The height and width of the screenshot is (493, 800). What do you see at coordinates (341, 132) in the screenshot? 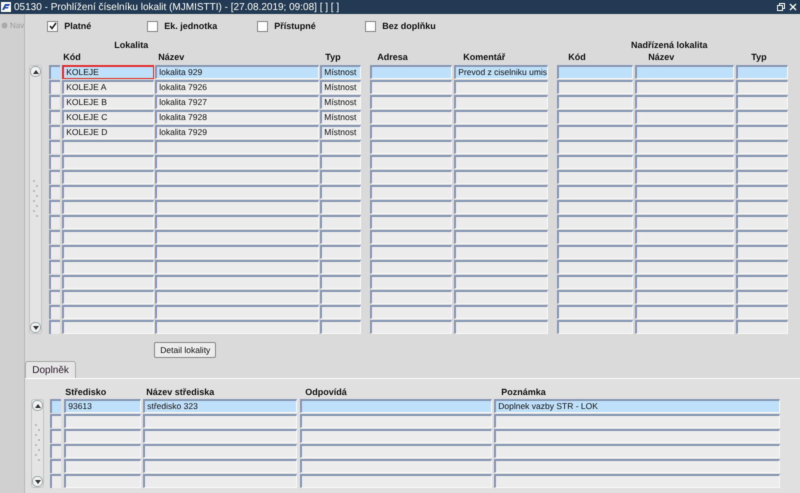
I see `table-cell: Místnost` at bounding box center [341, 132].